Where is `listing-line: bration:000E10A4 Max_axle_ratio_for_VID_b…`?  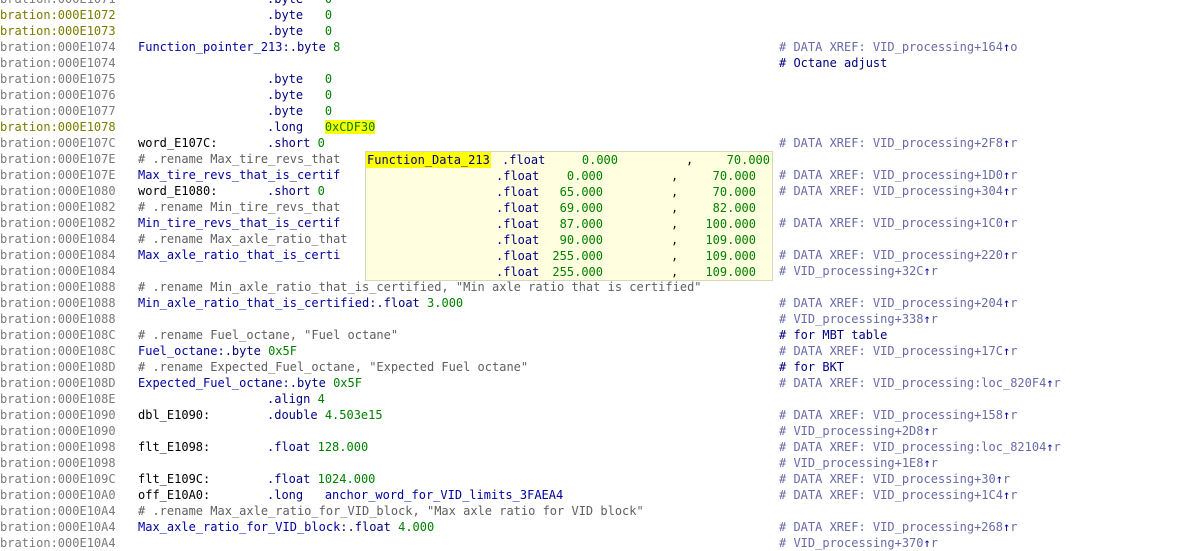
listing-line: bration:000E10A4 Max_axle_ratio_for_VID_b… is located at coordinates (593, 527).